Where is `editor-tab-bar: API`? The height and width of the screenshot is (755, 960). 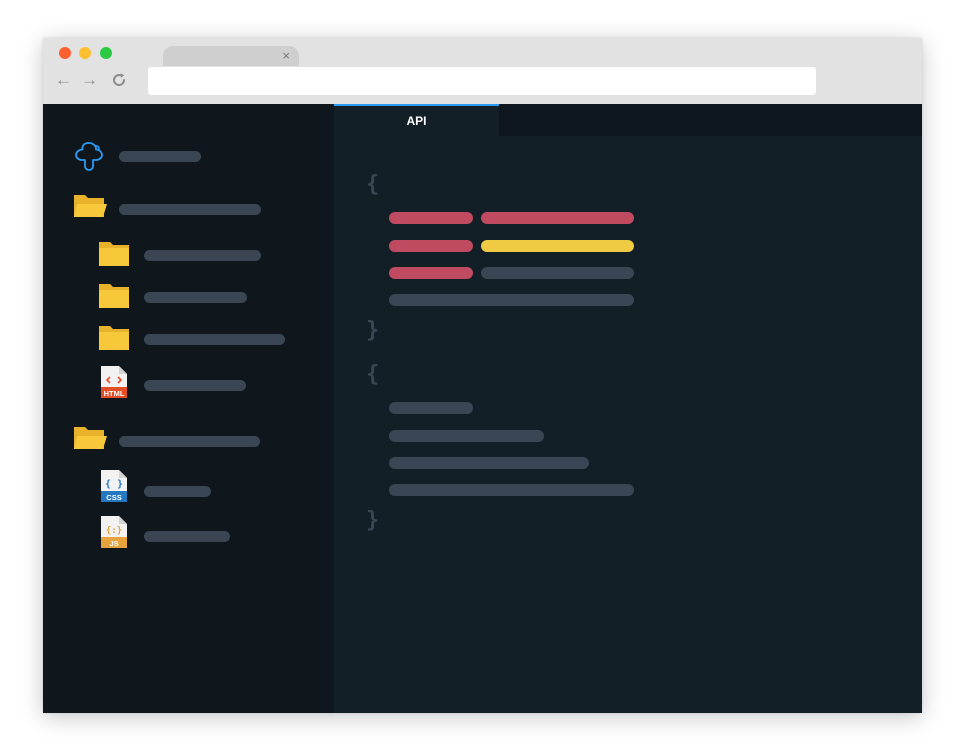
editor-tab-bar: API is located at coordinates (628, 120).